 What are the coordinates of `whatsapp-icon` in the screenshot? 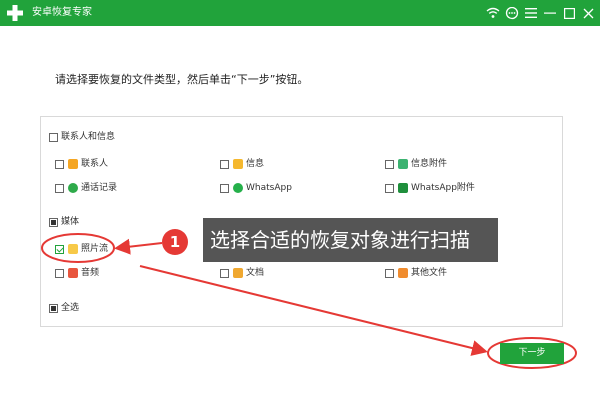 It's located at (238, 188).